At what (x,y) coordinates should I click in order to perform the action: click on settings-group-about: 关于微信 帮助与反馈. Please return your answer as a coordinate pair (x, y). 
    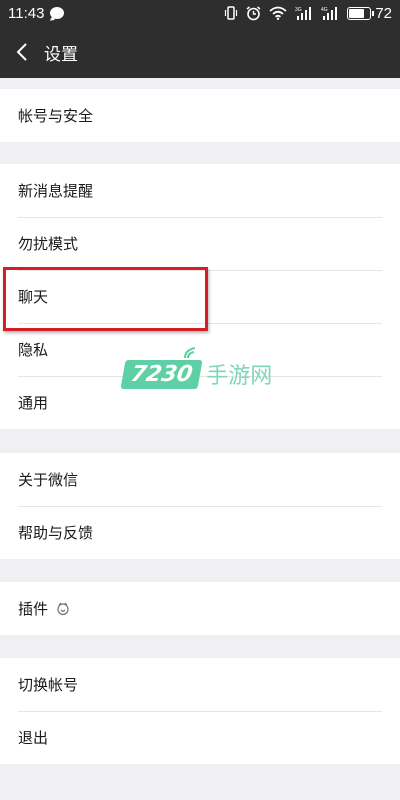
    Looking at the image, I should click on (200, 506).